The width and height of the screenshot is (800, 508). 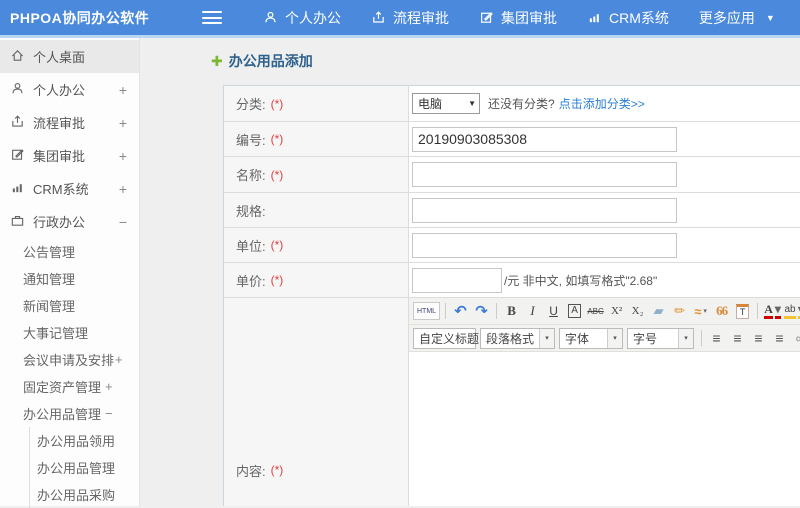 I want to click on sidebar-item-personal-desktop: 个人桌面, so click(x=69, y=56).